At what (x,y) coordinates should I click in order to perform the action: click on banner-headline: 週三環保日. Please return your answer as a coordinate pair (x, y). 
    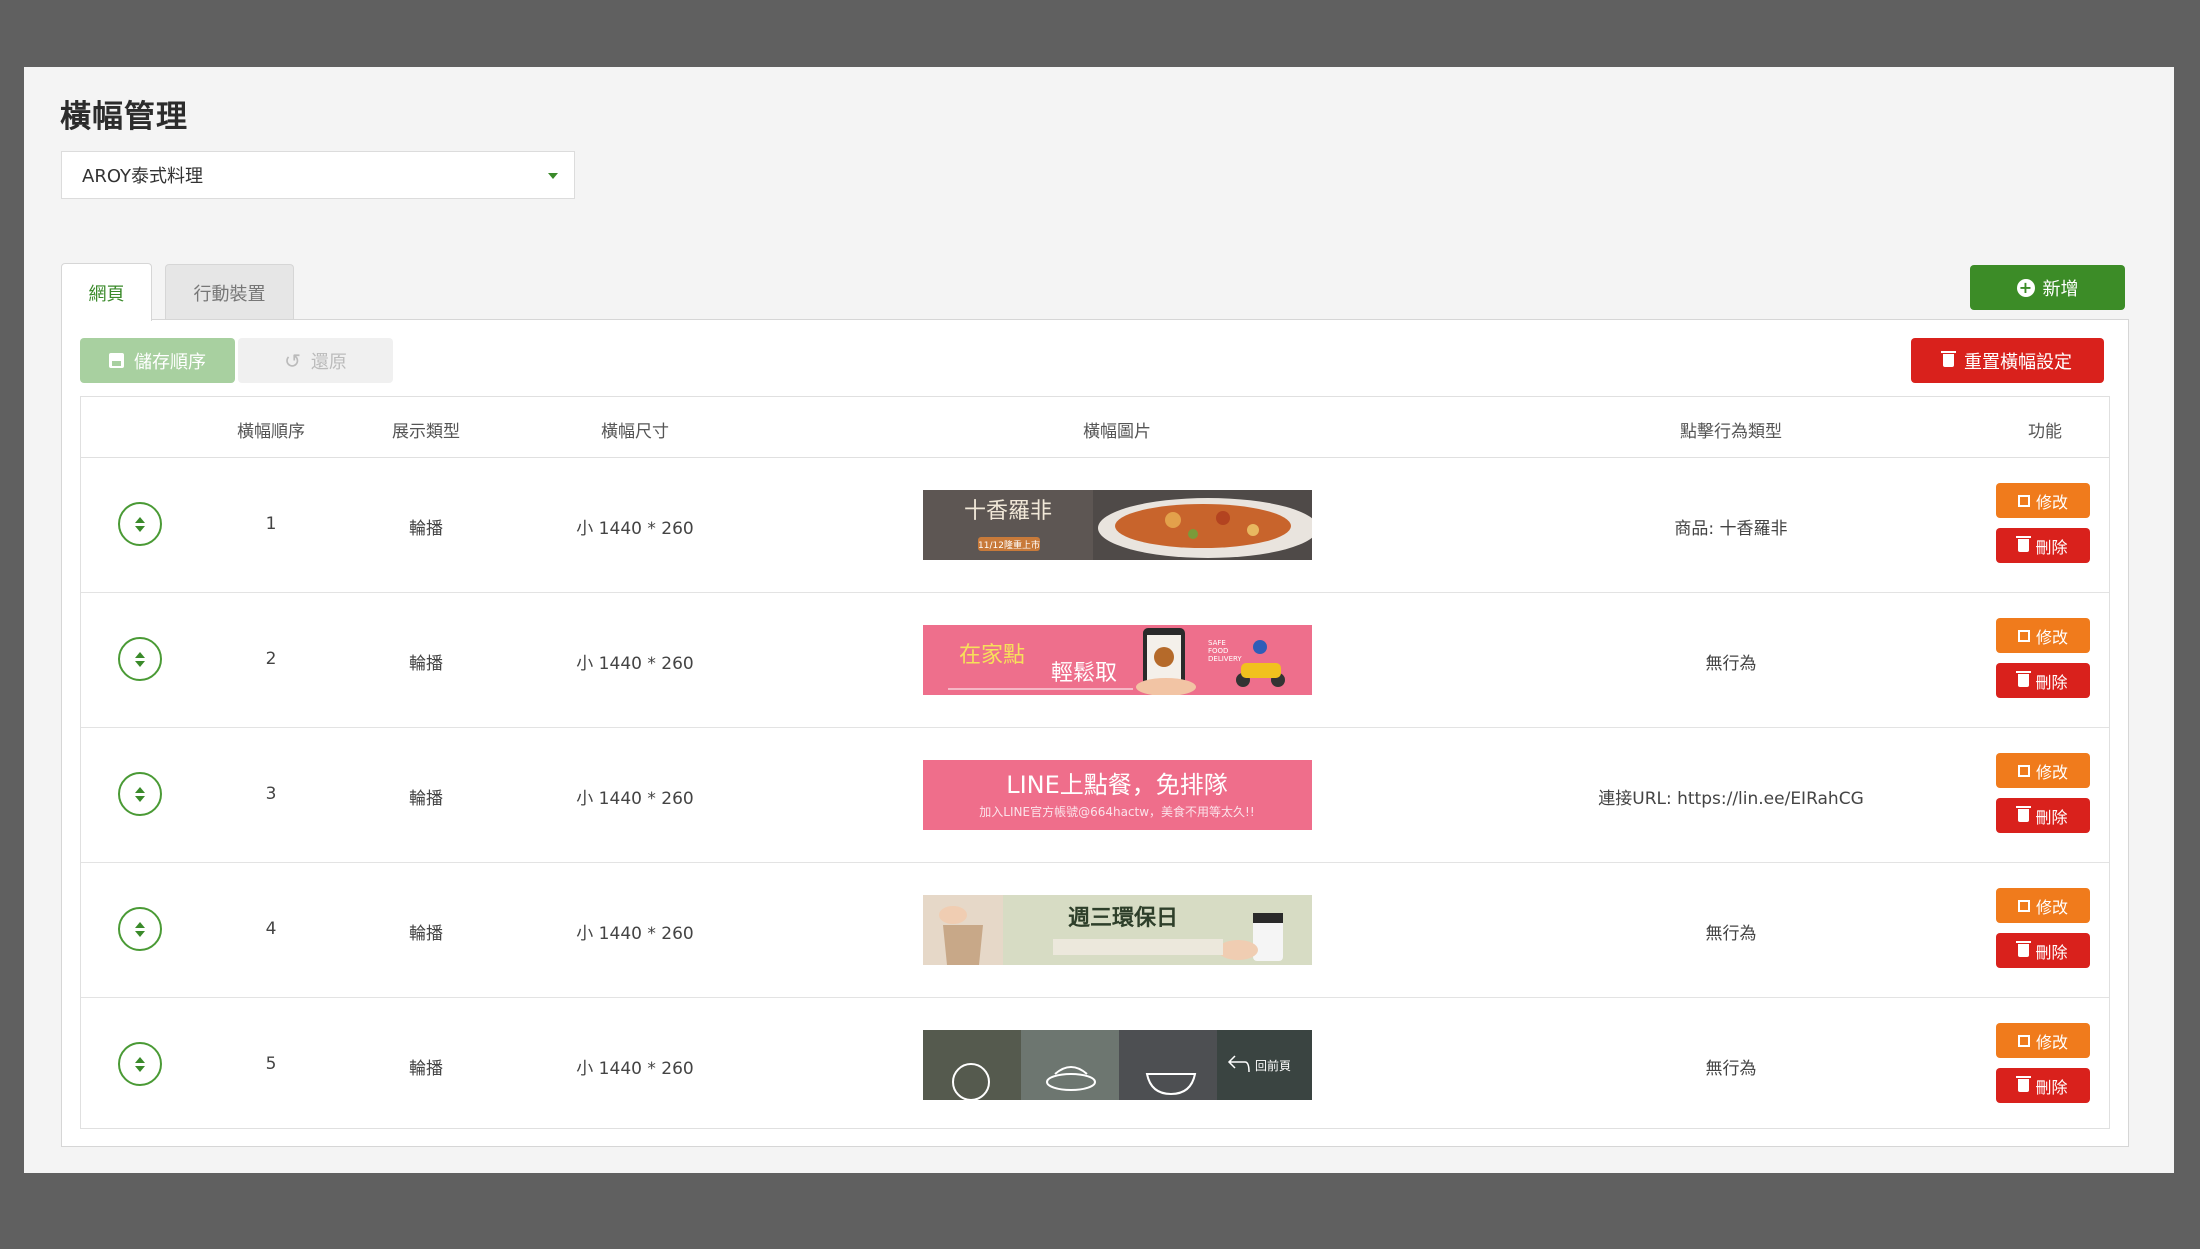
    Looking at the image, I should click on (1123, 918).